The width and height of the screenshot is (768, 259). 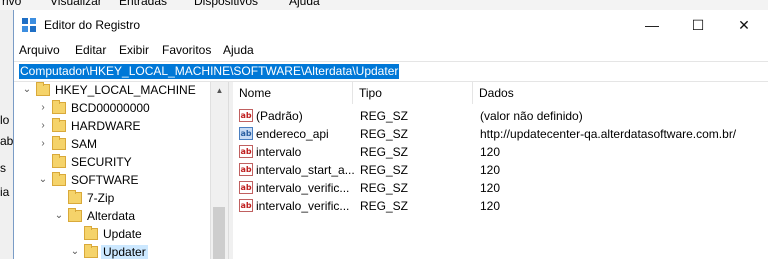 I want to click on tree-item-label: Update, so click(x=122, y=234).